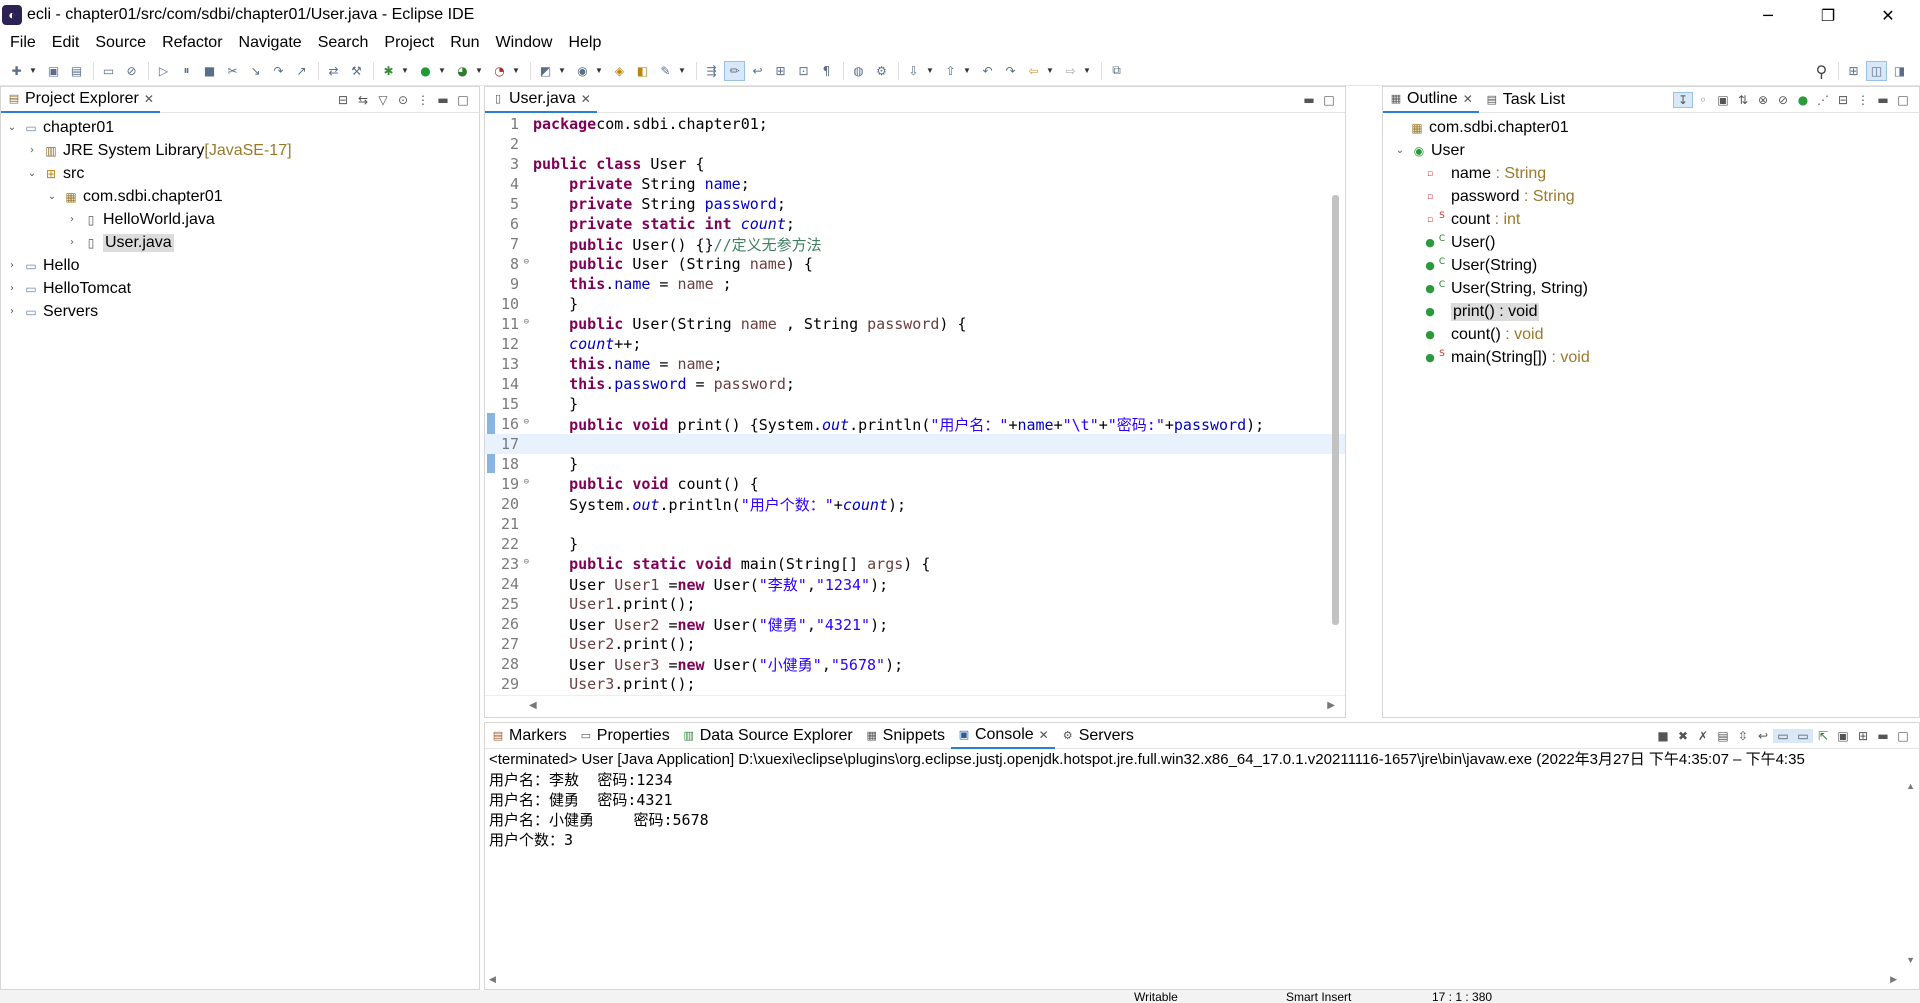  Describe the element at coordinates (131, 71) in the screenshot. I see `skip-breakpoints-icon: ⊘` at that location.